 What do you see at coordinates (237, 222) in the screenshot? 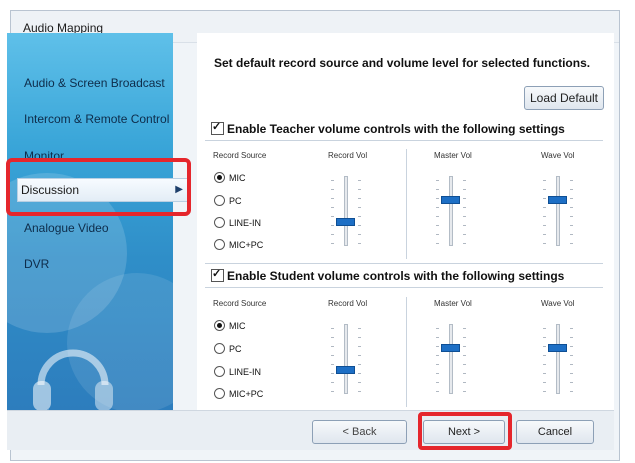
I see `teacher-source-line-in: LINE-IN` at bounding box center [237, 222].